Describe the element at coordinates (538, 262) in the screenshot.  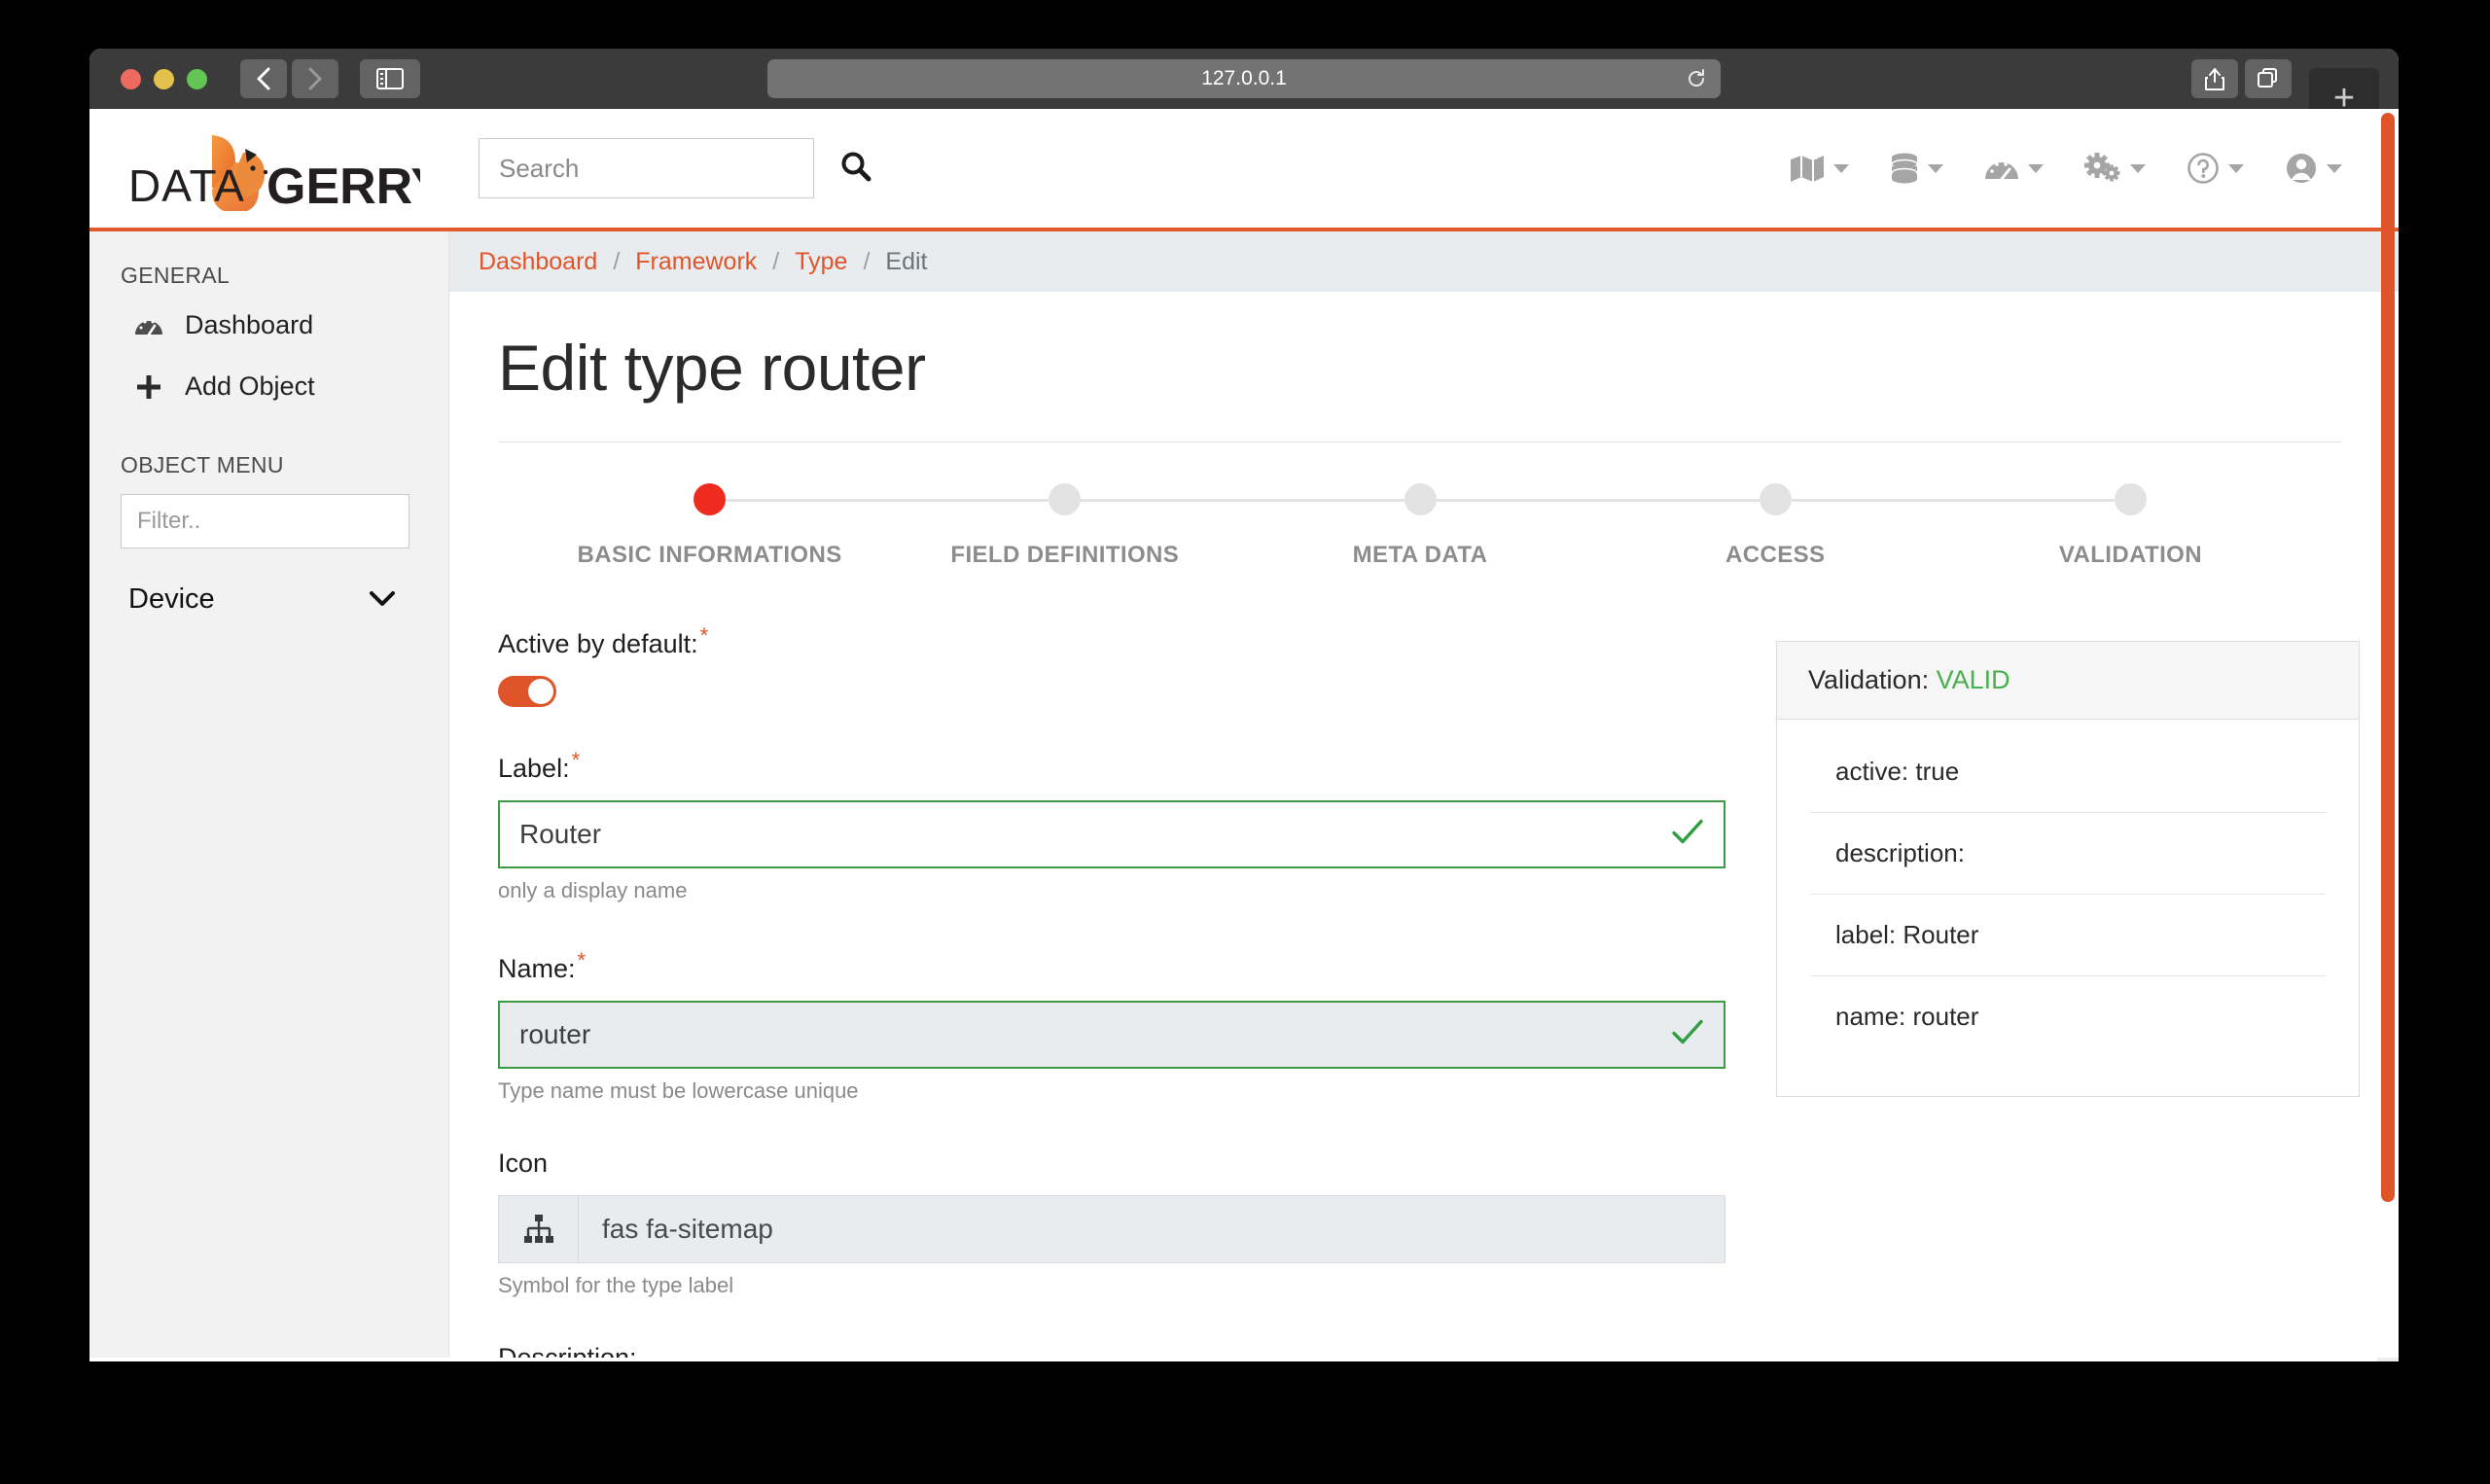
I see `breadcrumb-item-dashboard: Dashboard` at that location.